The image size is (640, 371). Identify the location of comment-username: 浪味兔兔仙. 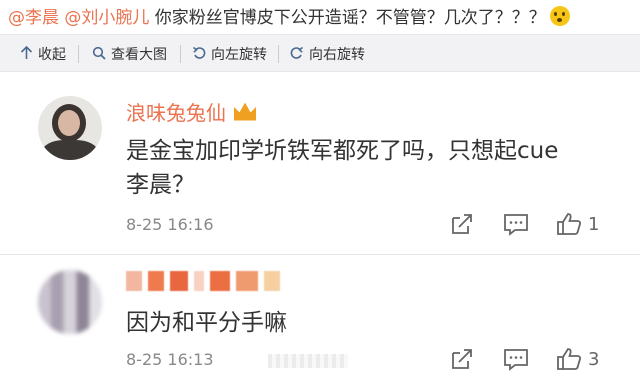
(191, 111).